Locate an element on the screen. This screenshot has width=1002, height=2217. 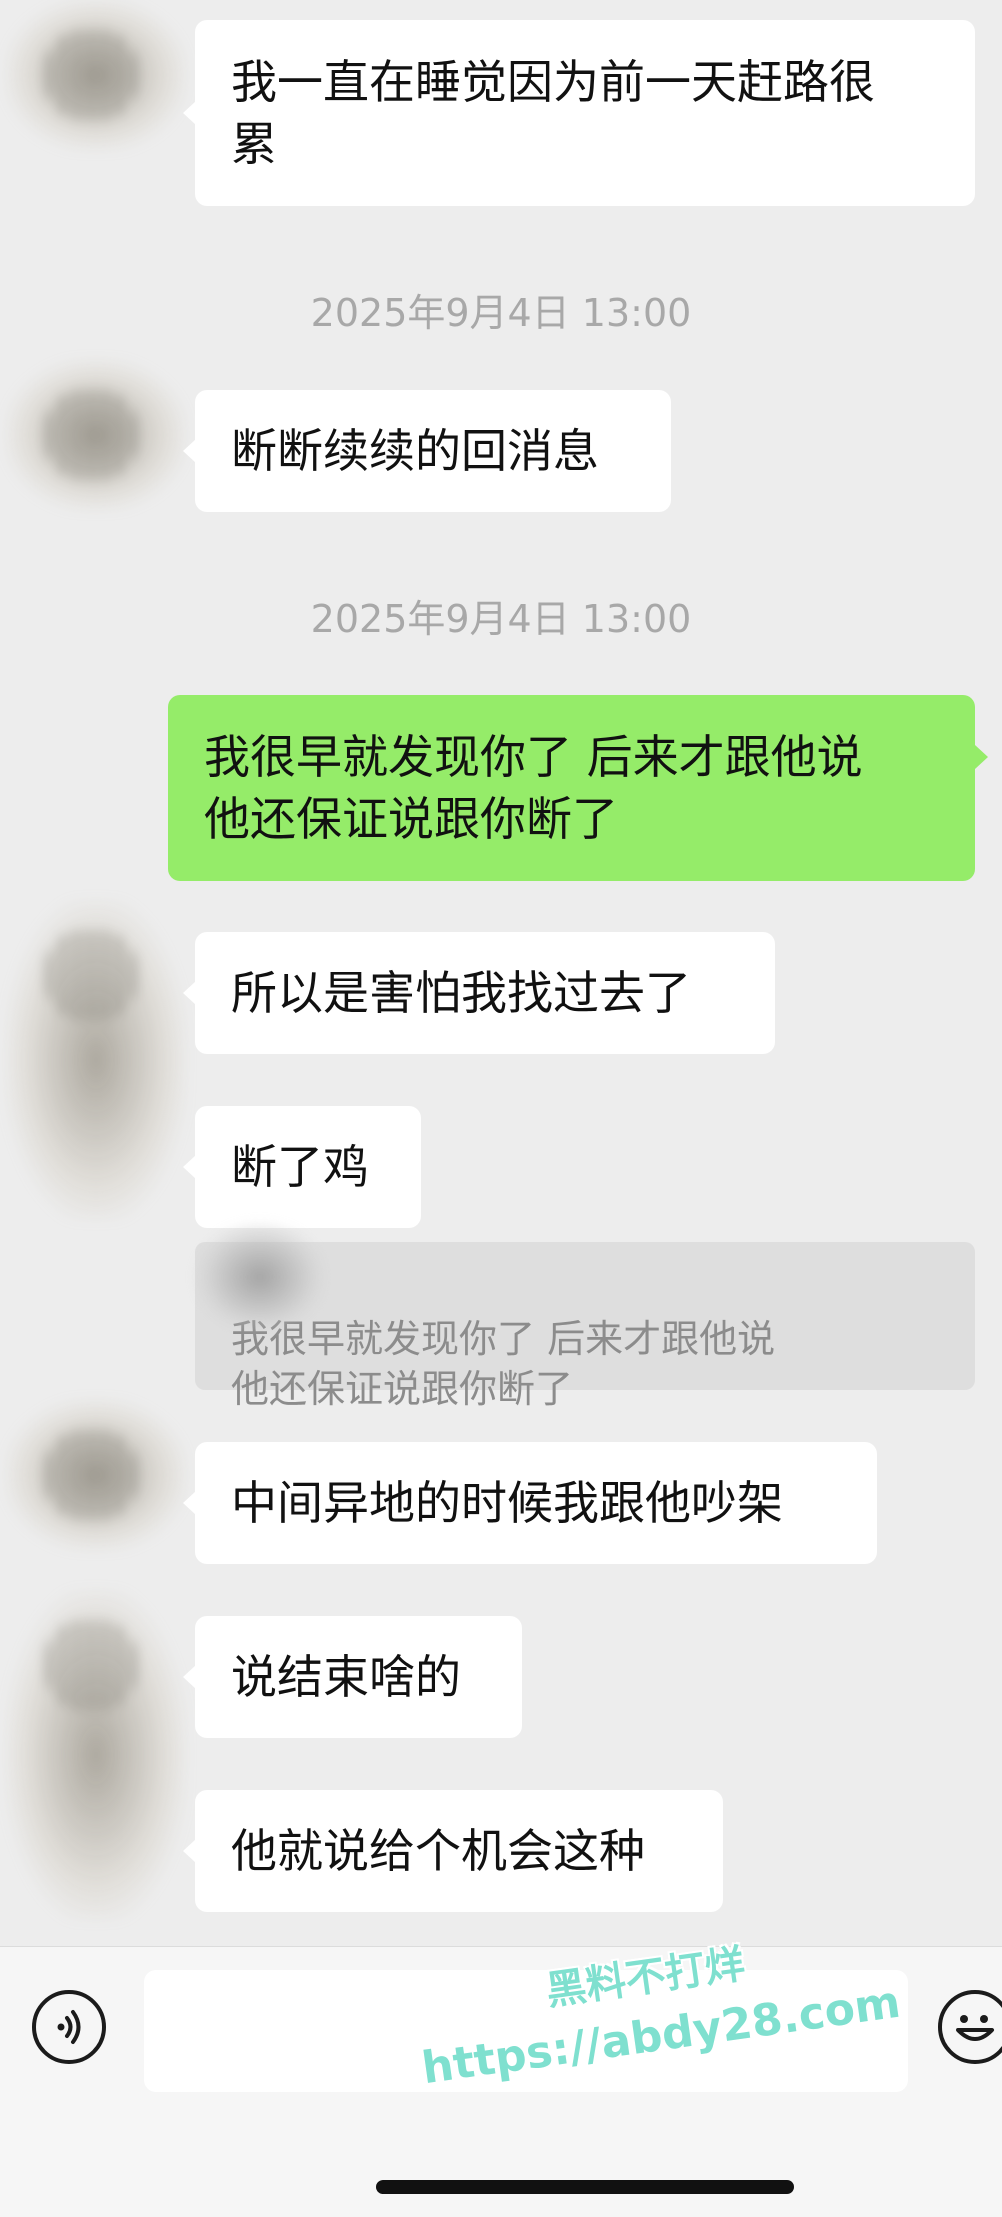
message-bubble: 所以是害怕我找过去了 is located at coordinates (479, 993).